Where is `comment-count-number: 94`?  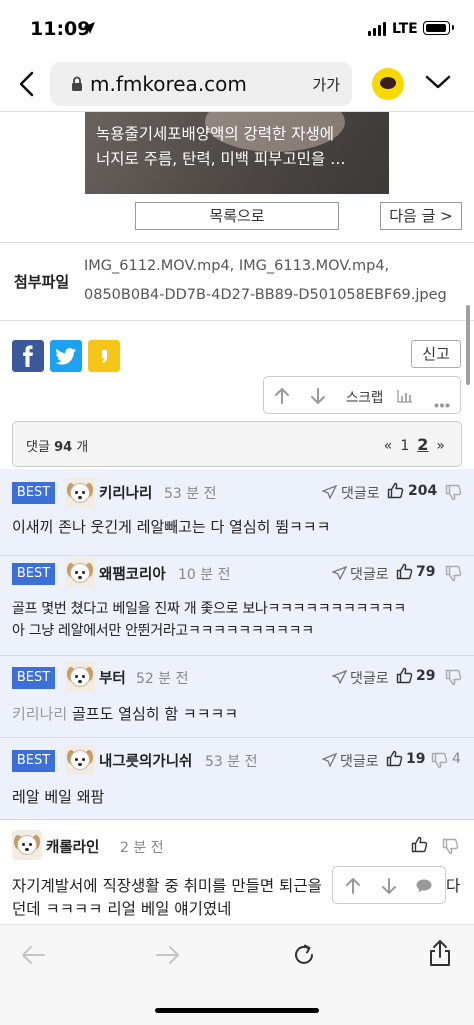
comment-count-number: 94 is located at coordinates (63, 447).